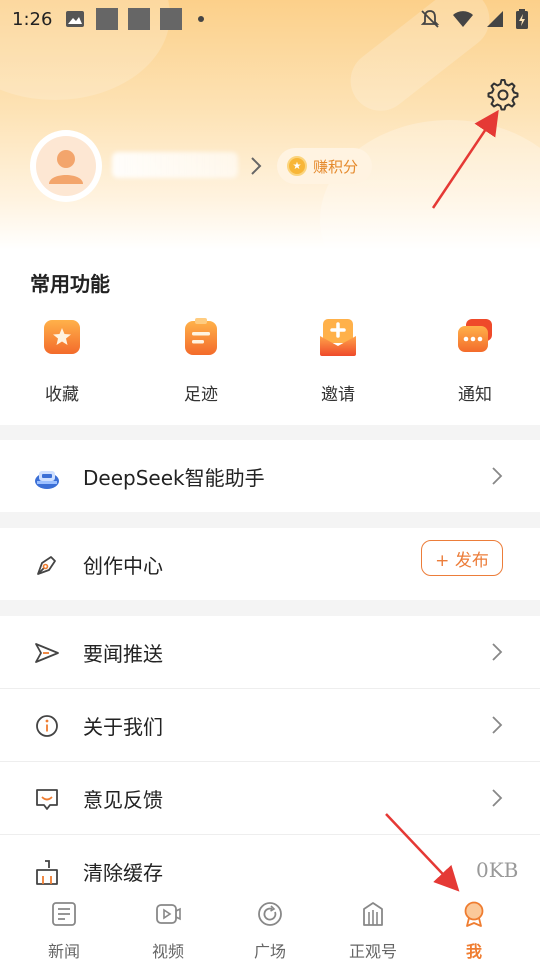 The width and height of the screenshot is (540, 960). Describe the element at coordinates (430, 185) in the screenshot. I see `header-decoration` at that location.